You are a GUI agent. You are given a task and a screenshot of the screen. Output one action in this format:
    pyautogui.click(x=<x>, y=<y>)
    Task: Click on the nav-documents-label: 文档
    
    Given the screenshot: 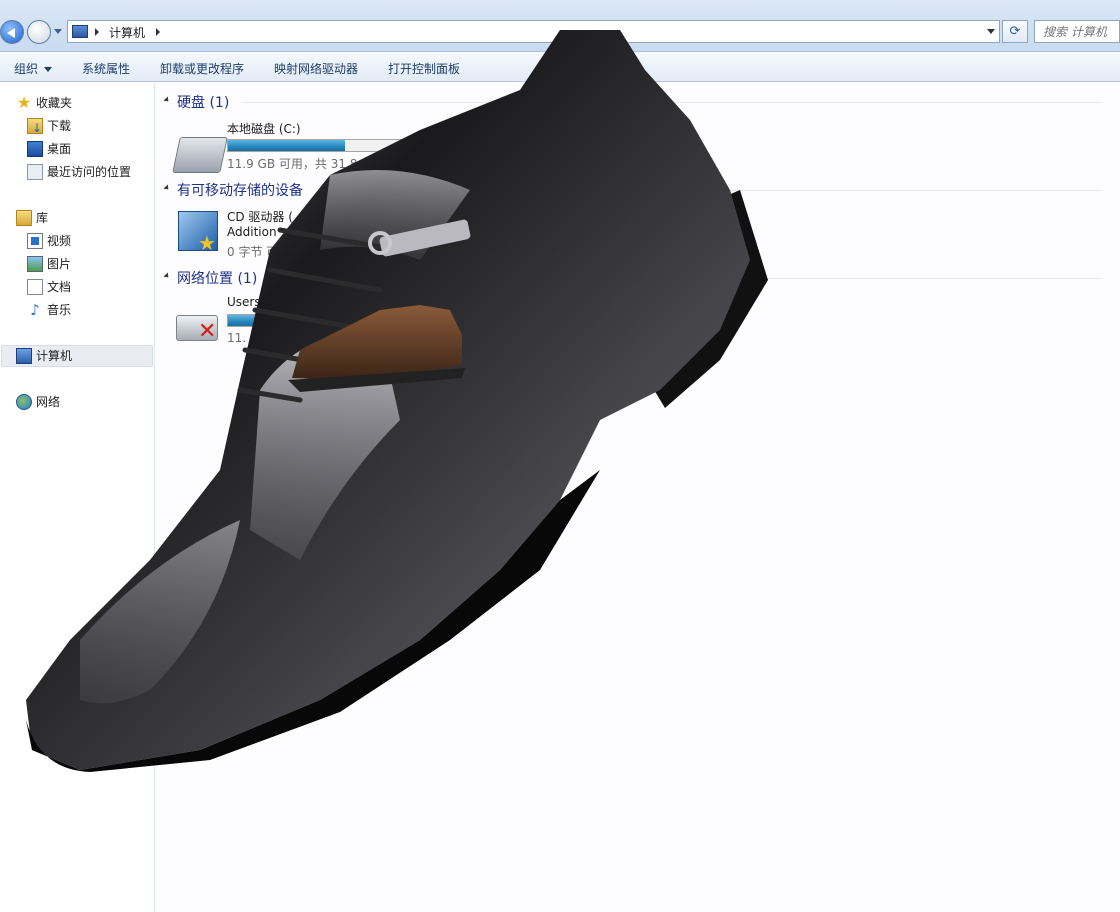 What is the action you would take?
    pyautogui.click(x=59, y=287)
    